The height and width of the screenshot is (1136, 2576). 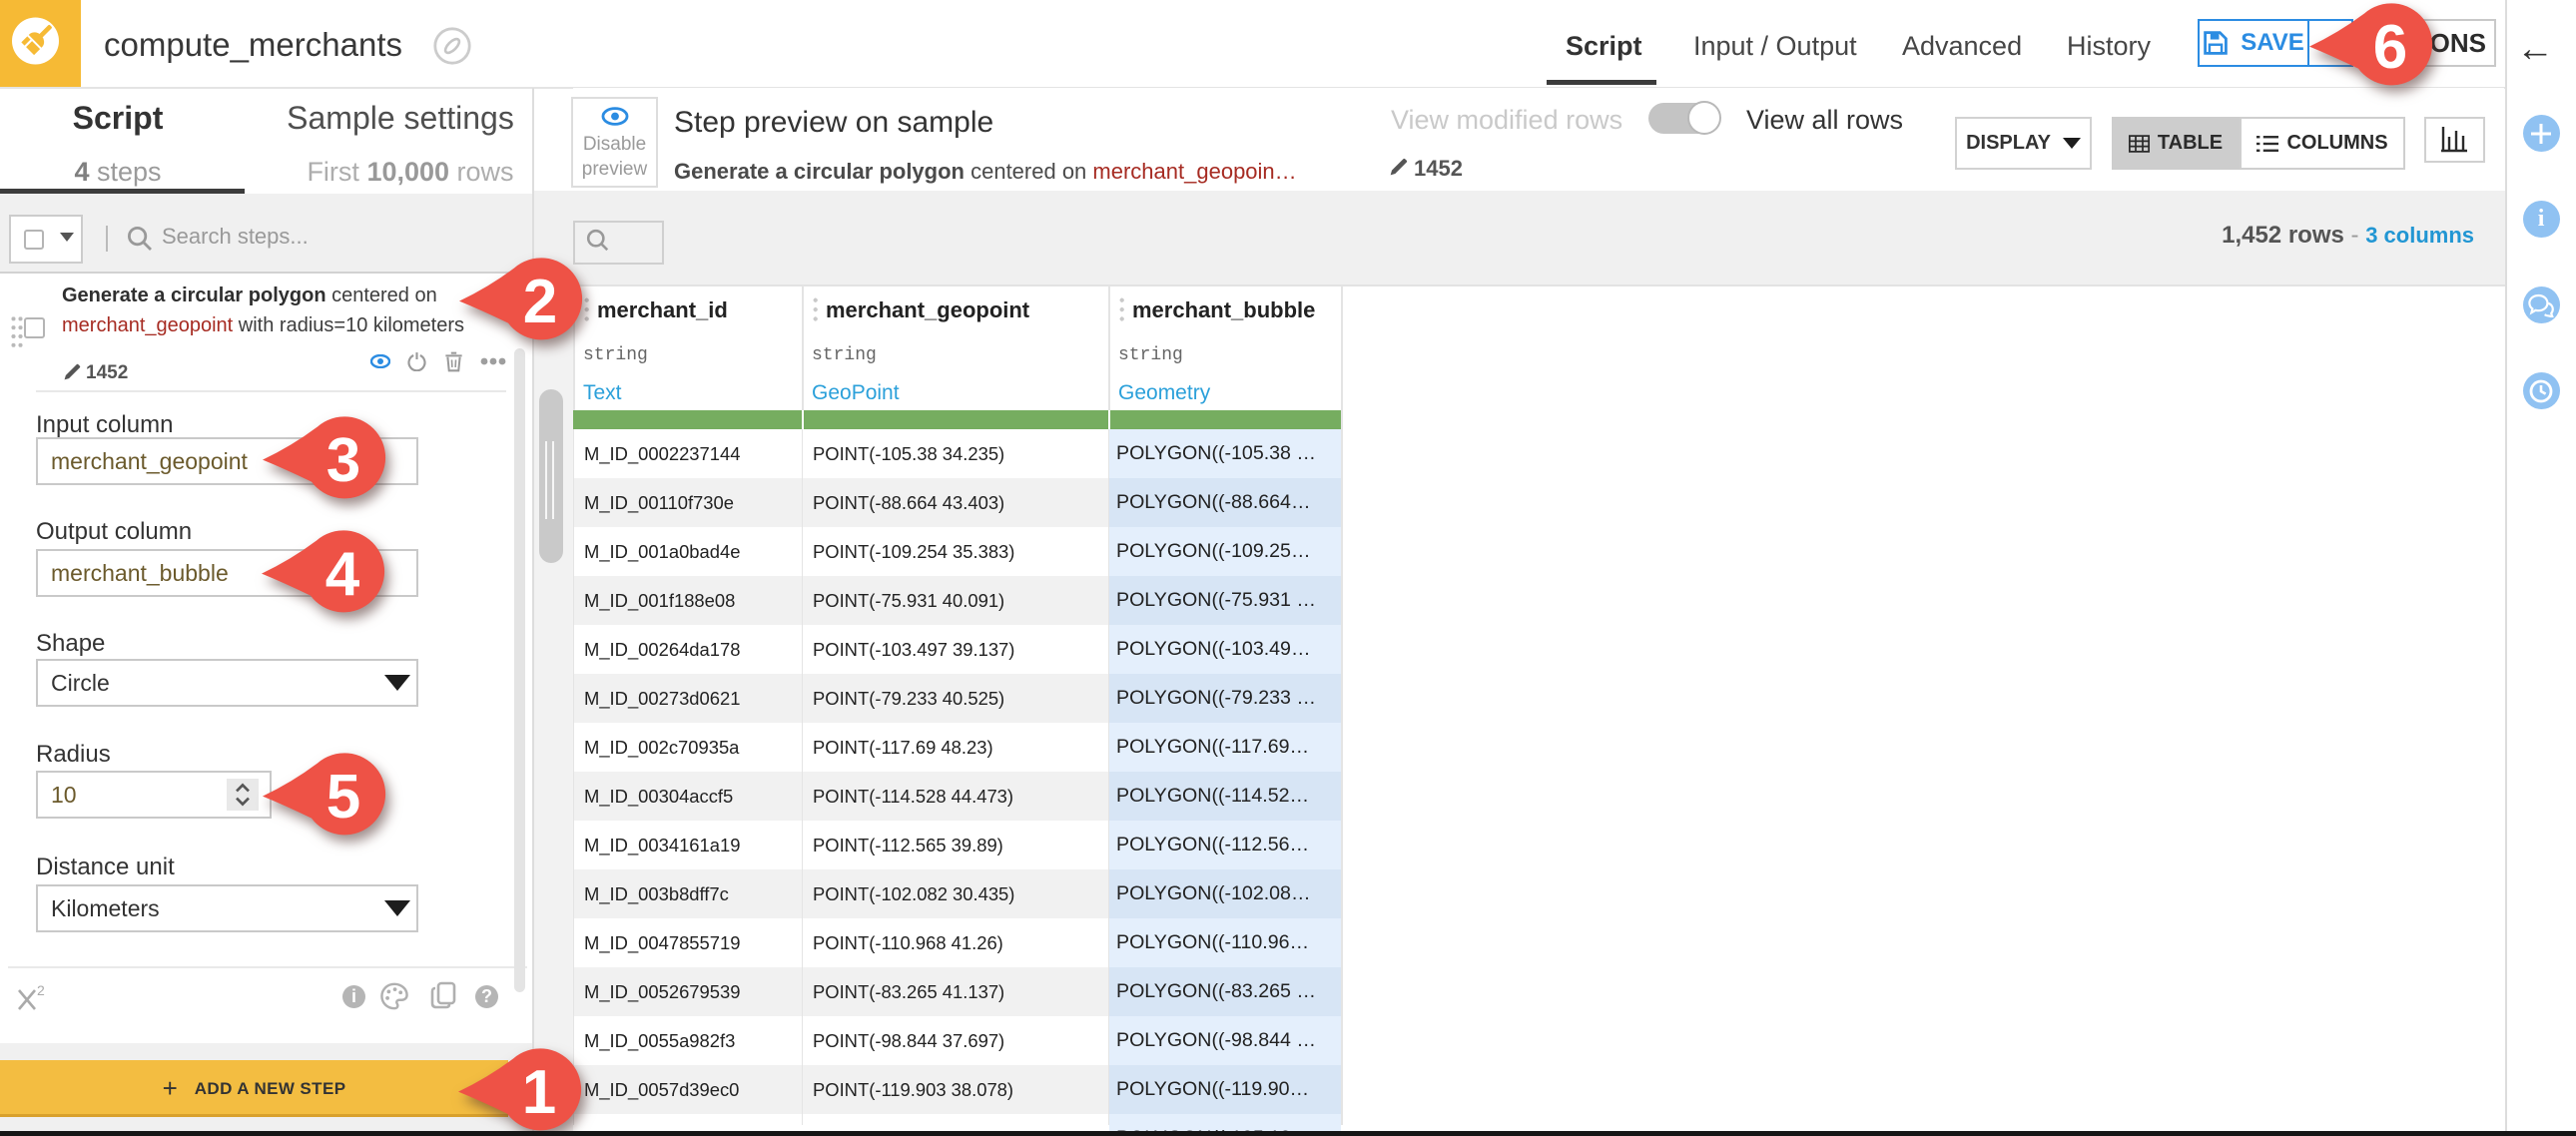 I want to click on svg-text: 3, so click(x=343, y=461).